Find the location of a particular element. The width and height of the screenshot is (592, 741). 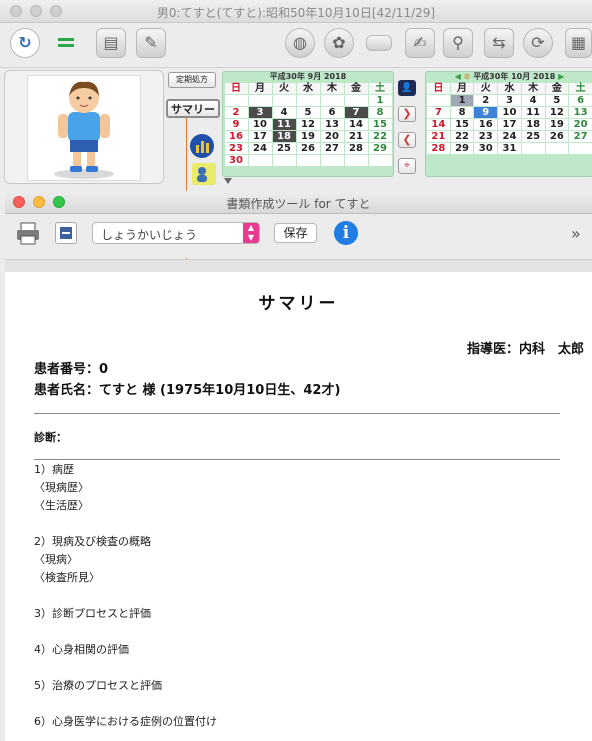

chart-record-icon: ▤ is located at coordinates (111, 43).